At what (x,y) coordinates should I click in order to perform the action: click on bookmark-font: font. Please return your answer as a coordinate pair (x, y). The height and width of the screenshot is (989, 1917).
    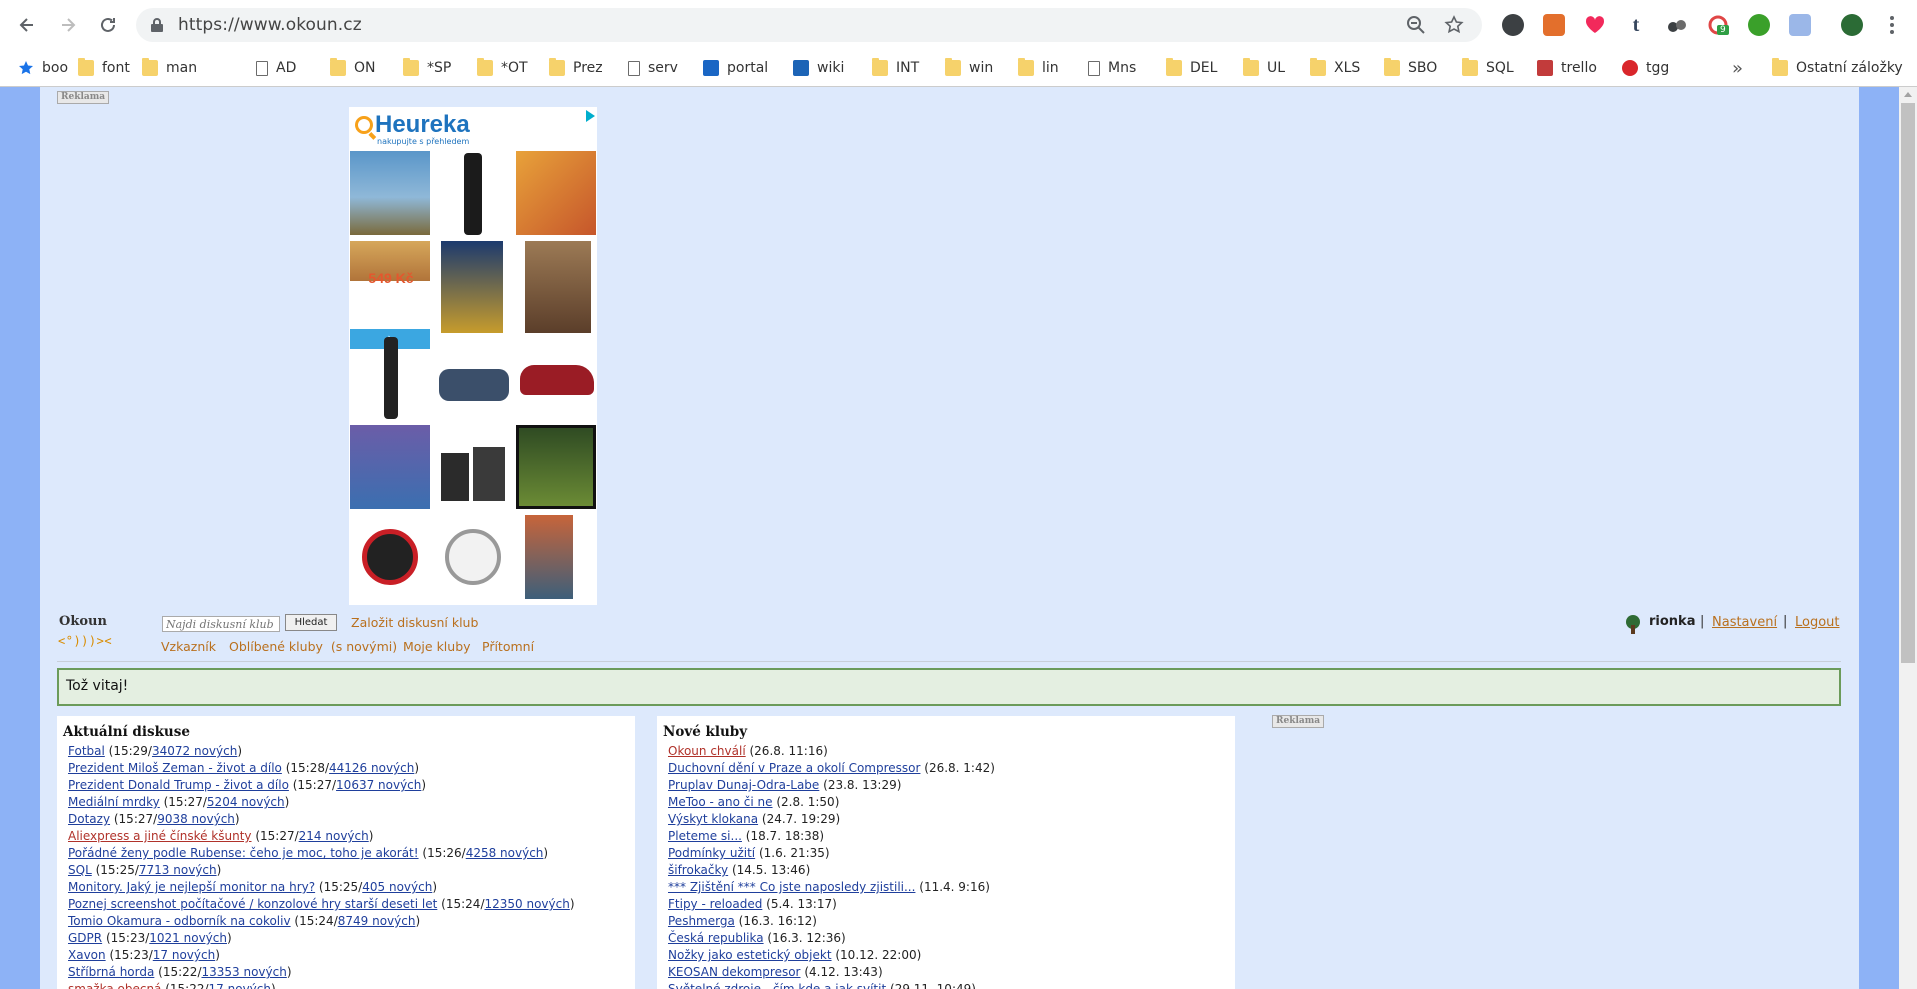
    Looking at the image, I should click on (104, 68).